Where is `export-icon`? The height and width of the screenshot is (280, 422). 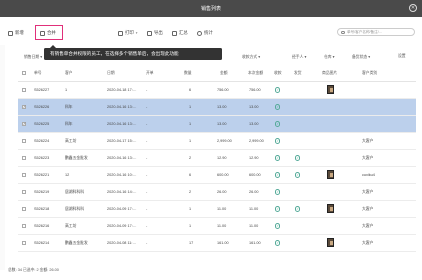 export-icon is located at coordinates (149, 33).